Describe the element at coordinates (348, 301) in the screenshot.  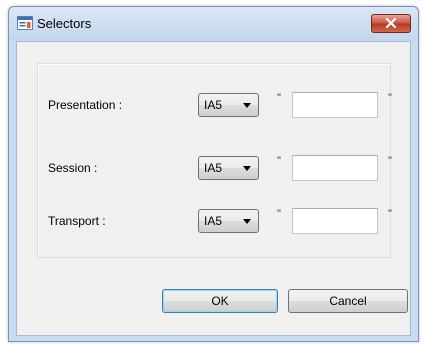
I see `cancel-button: Cancel` at that location.